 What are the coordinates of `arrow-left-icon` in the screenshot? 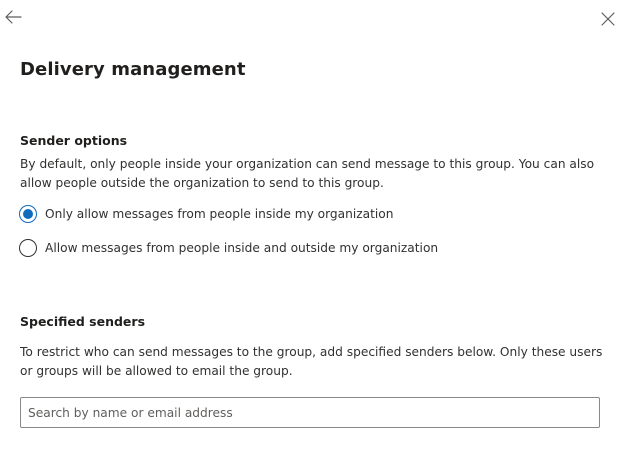 It's located at (13, 19).